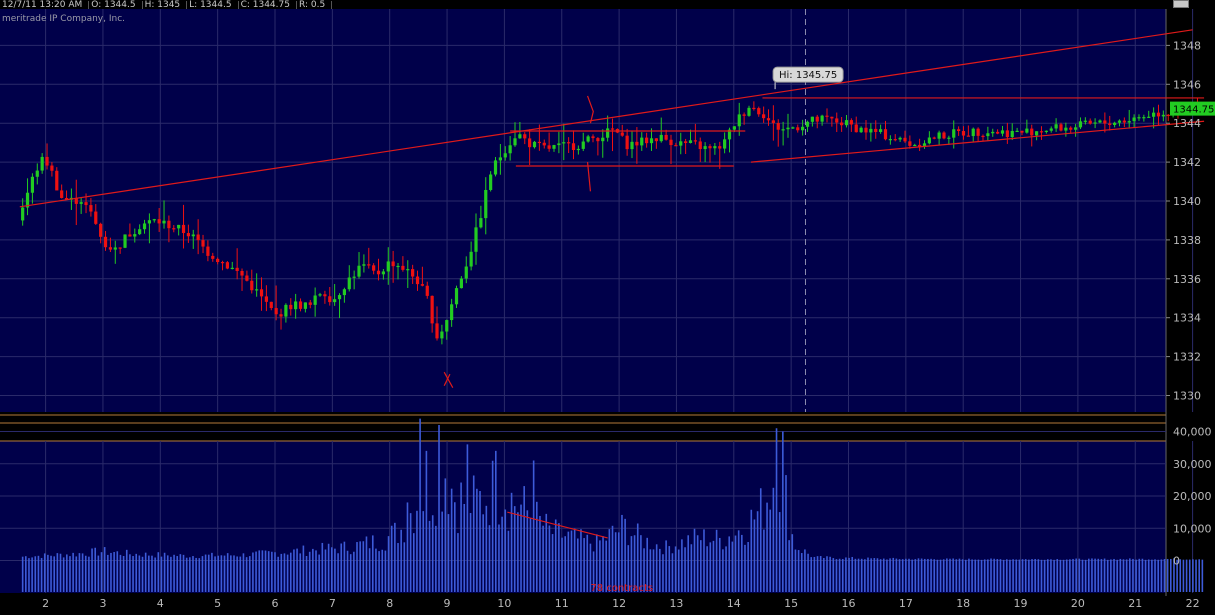 Image resolution: width=1215 pixels, height=615 pixels. I want to click on x-tick-label: 8, so click(389, 603).